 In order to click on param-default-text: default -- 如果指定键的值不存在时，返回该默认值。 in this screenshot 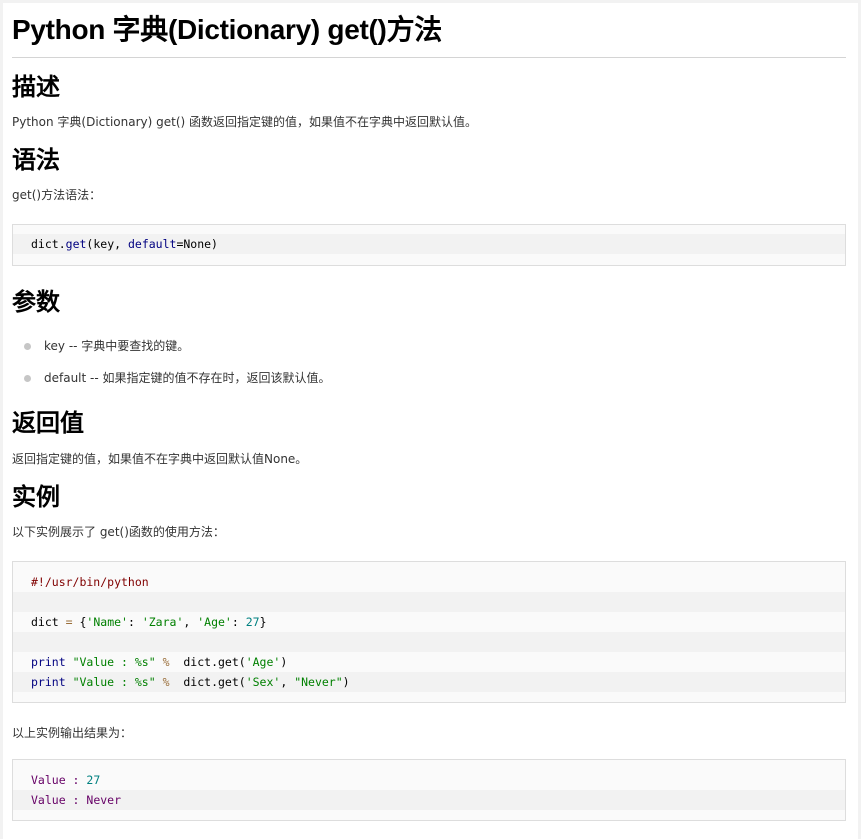, I will do `click(187, 378)`.